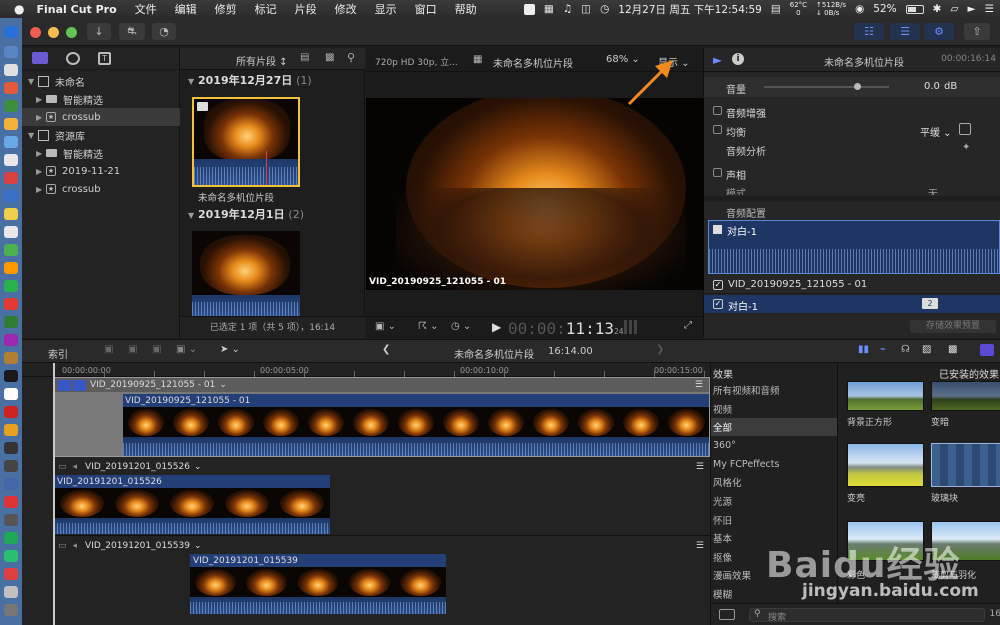 This screenshot has height=625, width=1000. I want to click on music-status-icon: ♫, so click(567, 9).